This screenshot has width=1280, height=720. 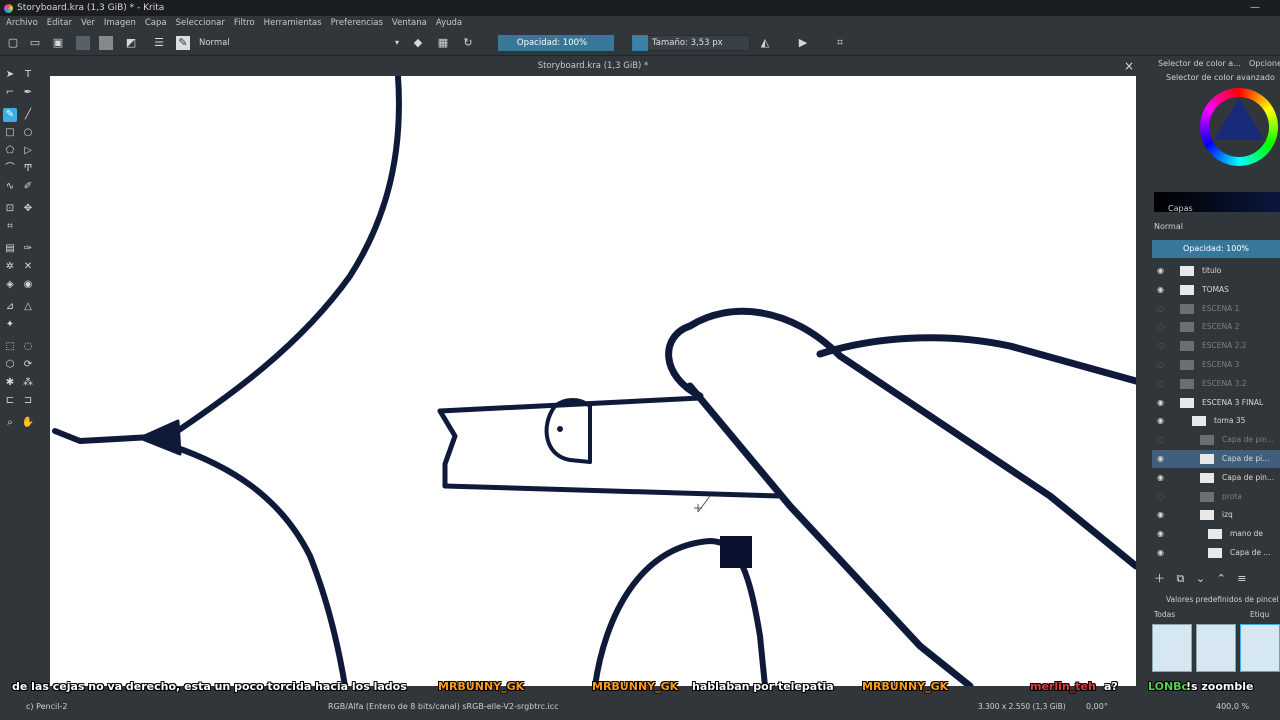 I want to click on status-zoom: 400,0 %, so click(x=1232, y=706).